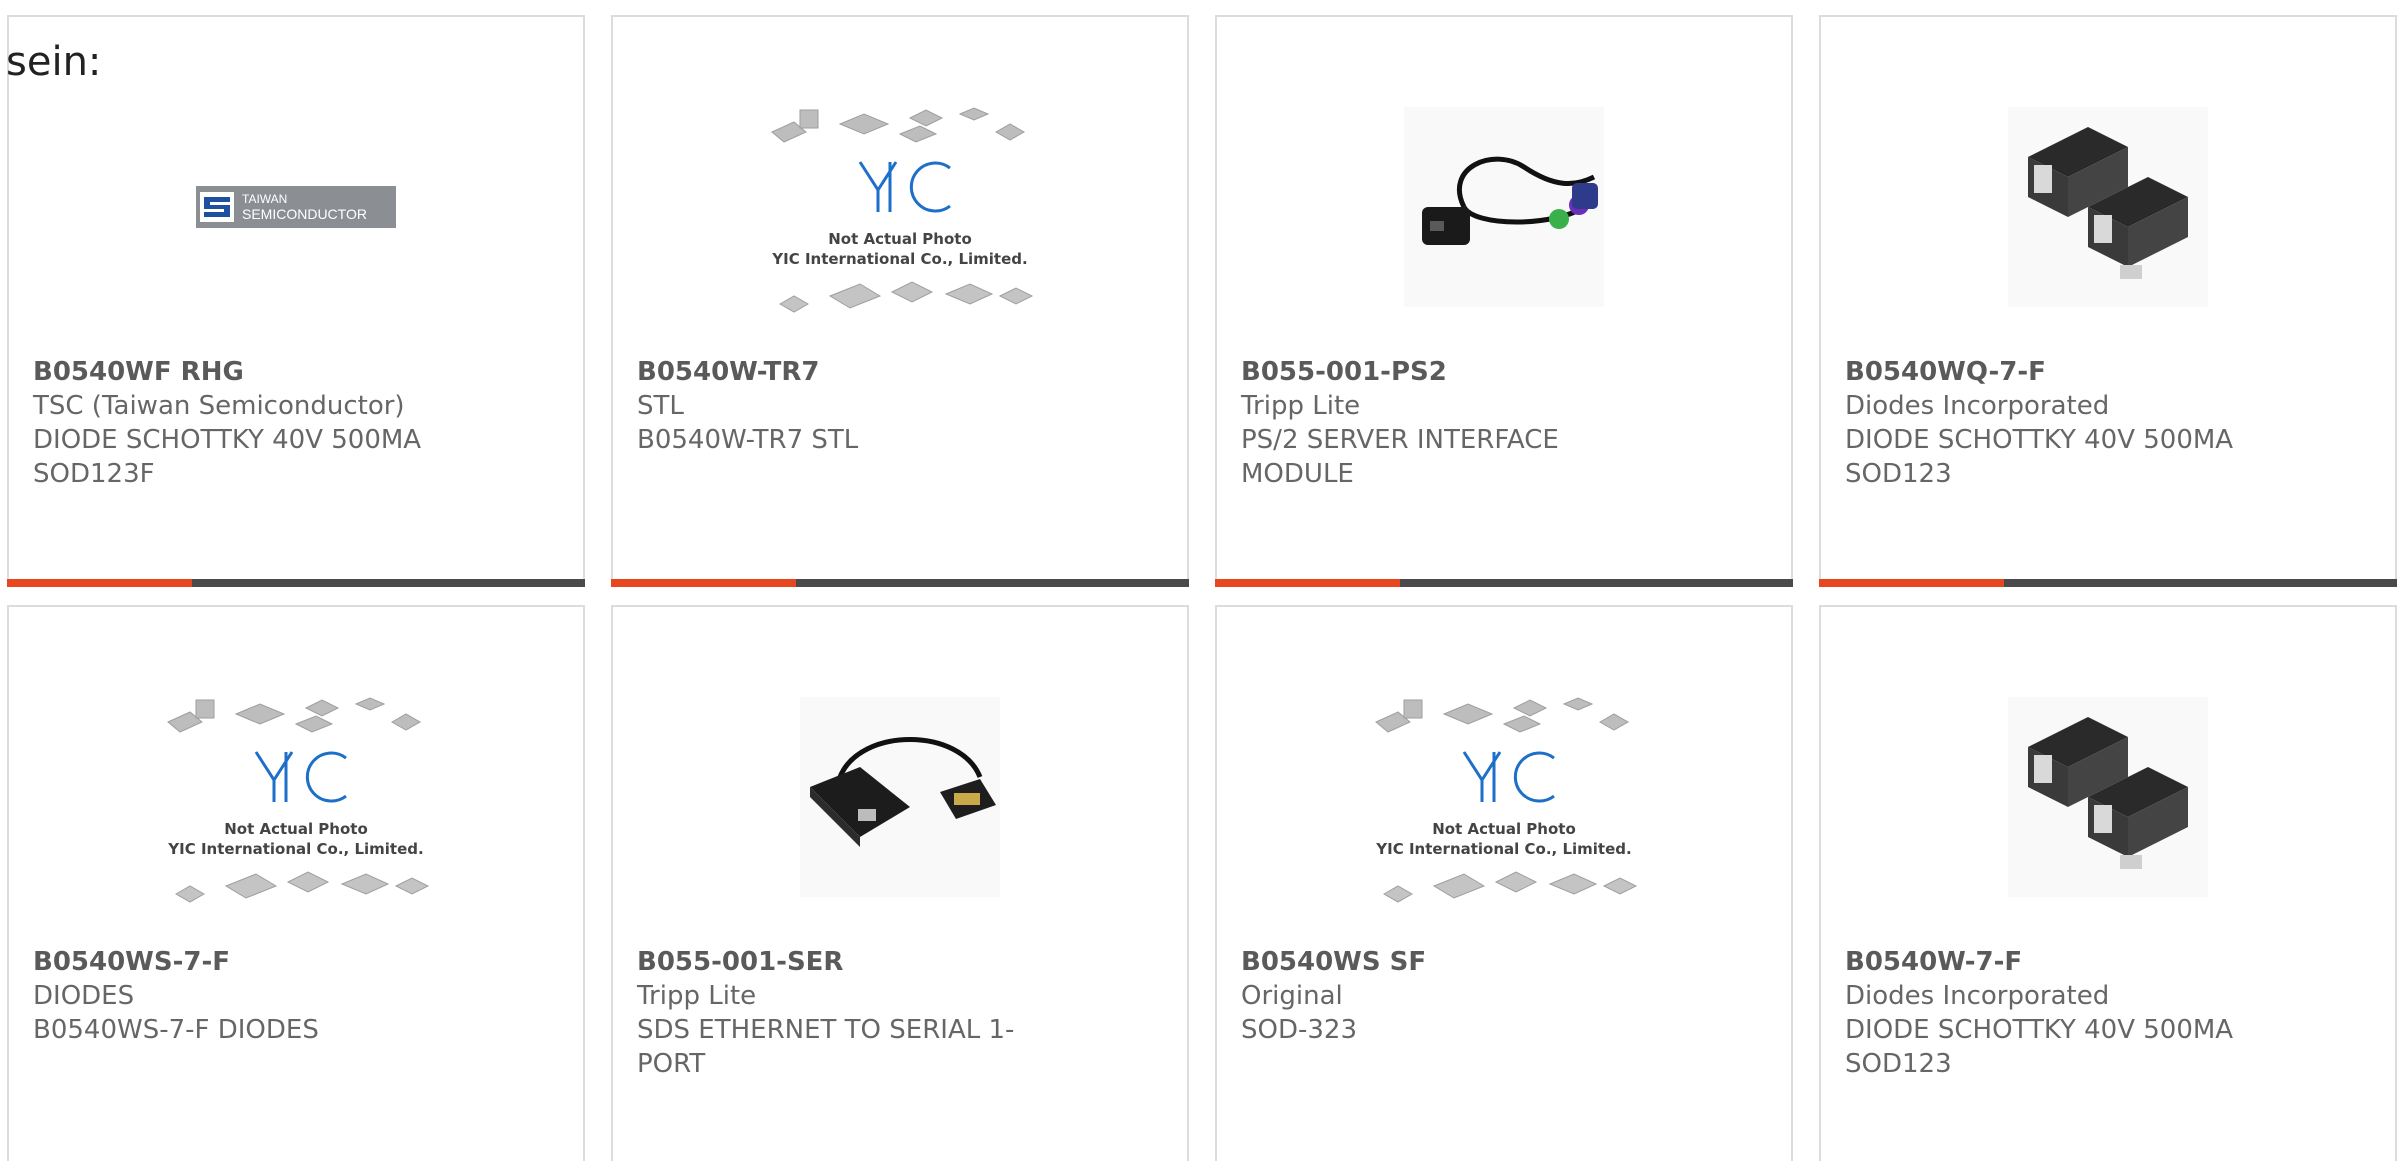  Describe the element at coordinates (1400, 457) in the screenshot. I see `description: PS/2 SERVER INTERFACE MODULE` at that location.